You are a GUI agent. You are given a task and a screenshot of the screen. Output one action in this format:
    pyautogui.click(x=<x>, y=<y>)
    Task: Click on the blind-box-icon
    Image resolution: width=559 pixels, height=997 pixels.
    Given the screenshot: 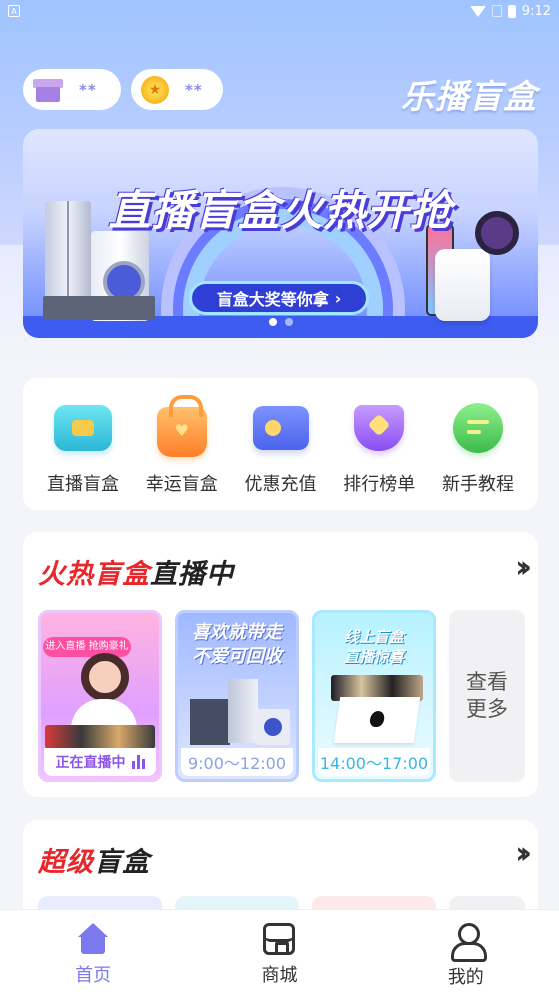 What is the action you would take?
    pyautogui.click(x=48, y=90)
    